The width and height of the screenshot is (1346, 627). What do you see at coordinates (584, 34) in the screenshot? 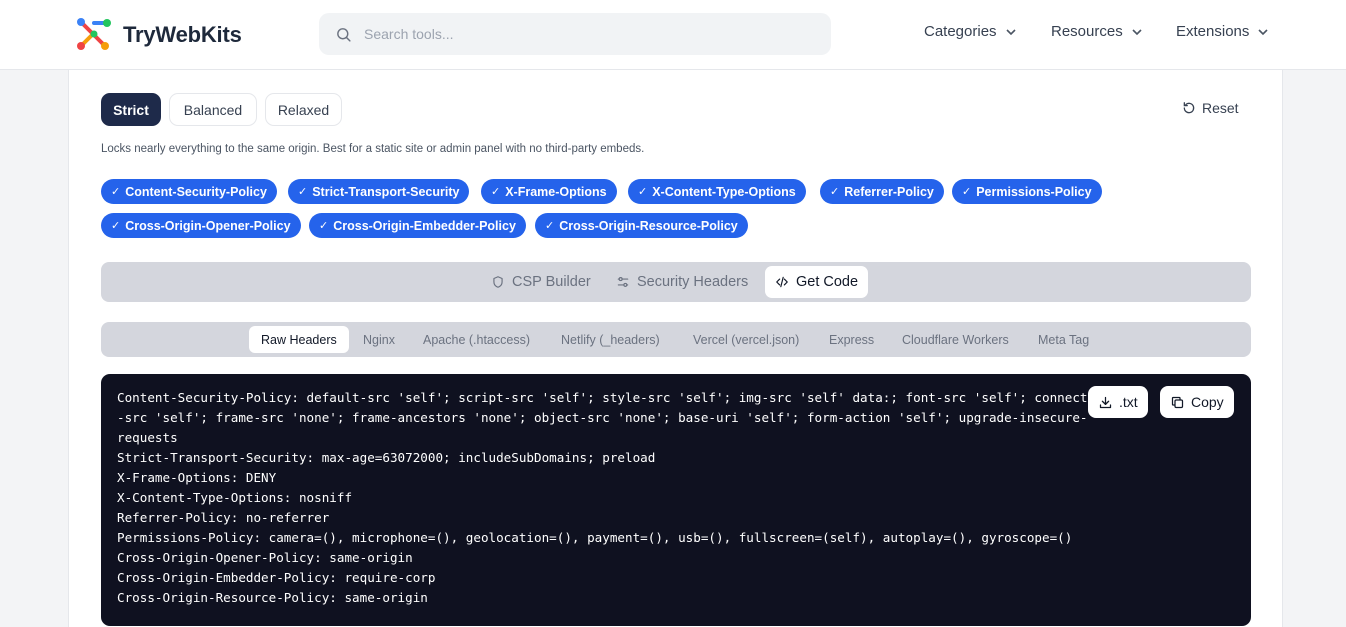
I see `search-input` at bounding box center [584, 34].